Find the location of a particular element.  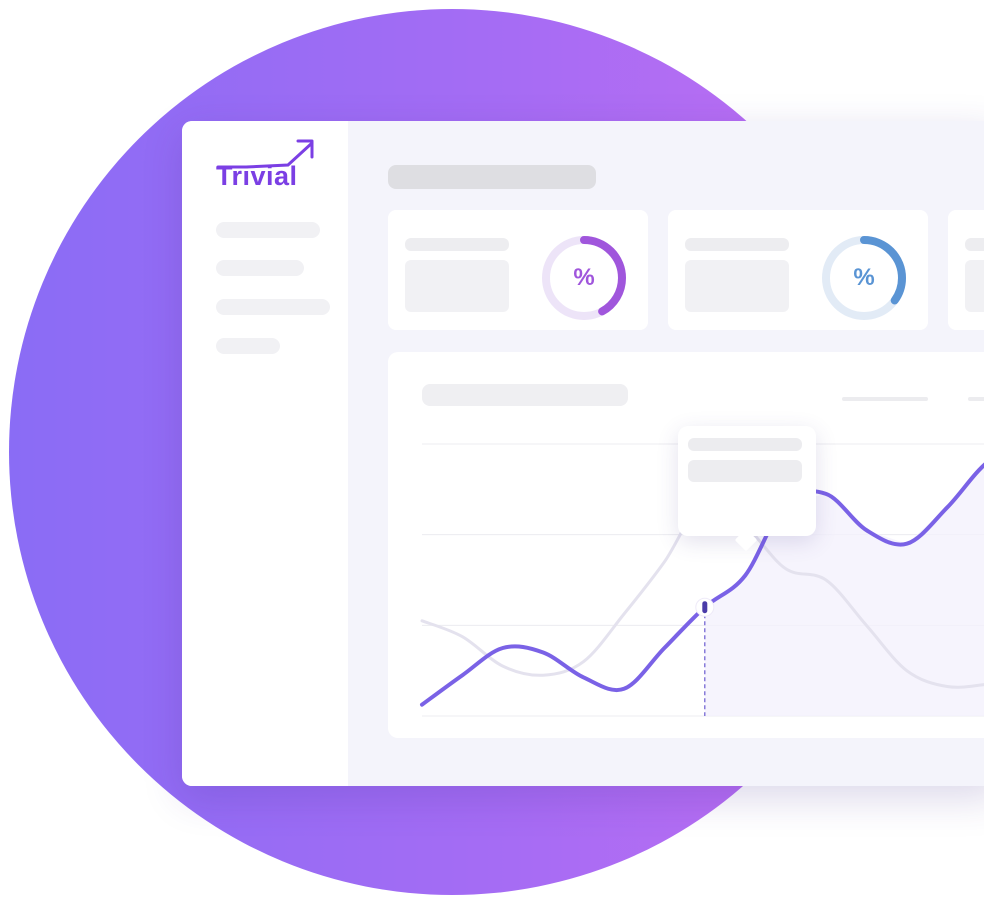

page-title-placeholder is located at coordinates (492, 177).